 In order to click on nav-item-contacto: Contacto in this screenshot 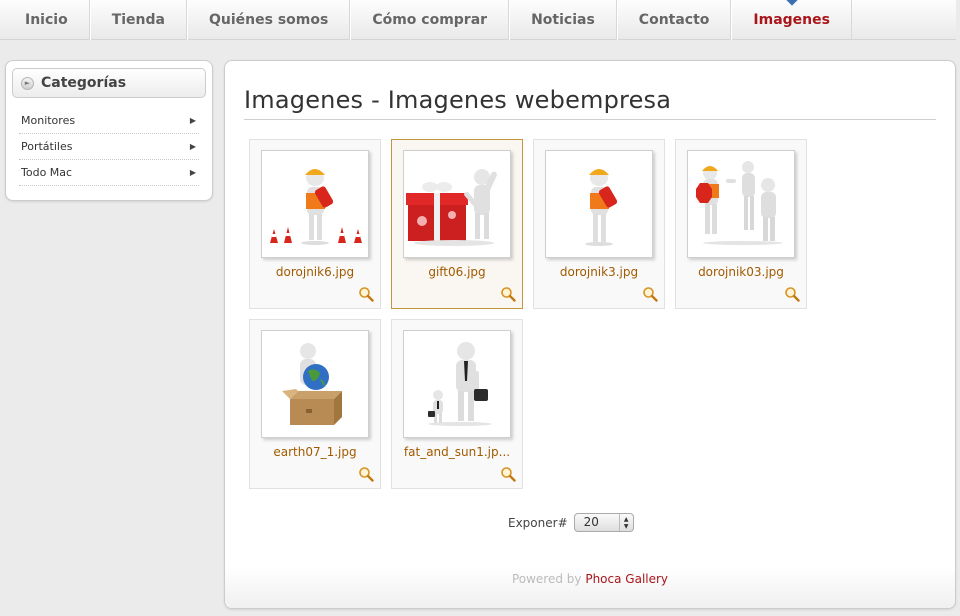, I will do `click(674, 20)`.